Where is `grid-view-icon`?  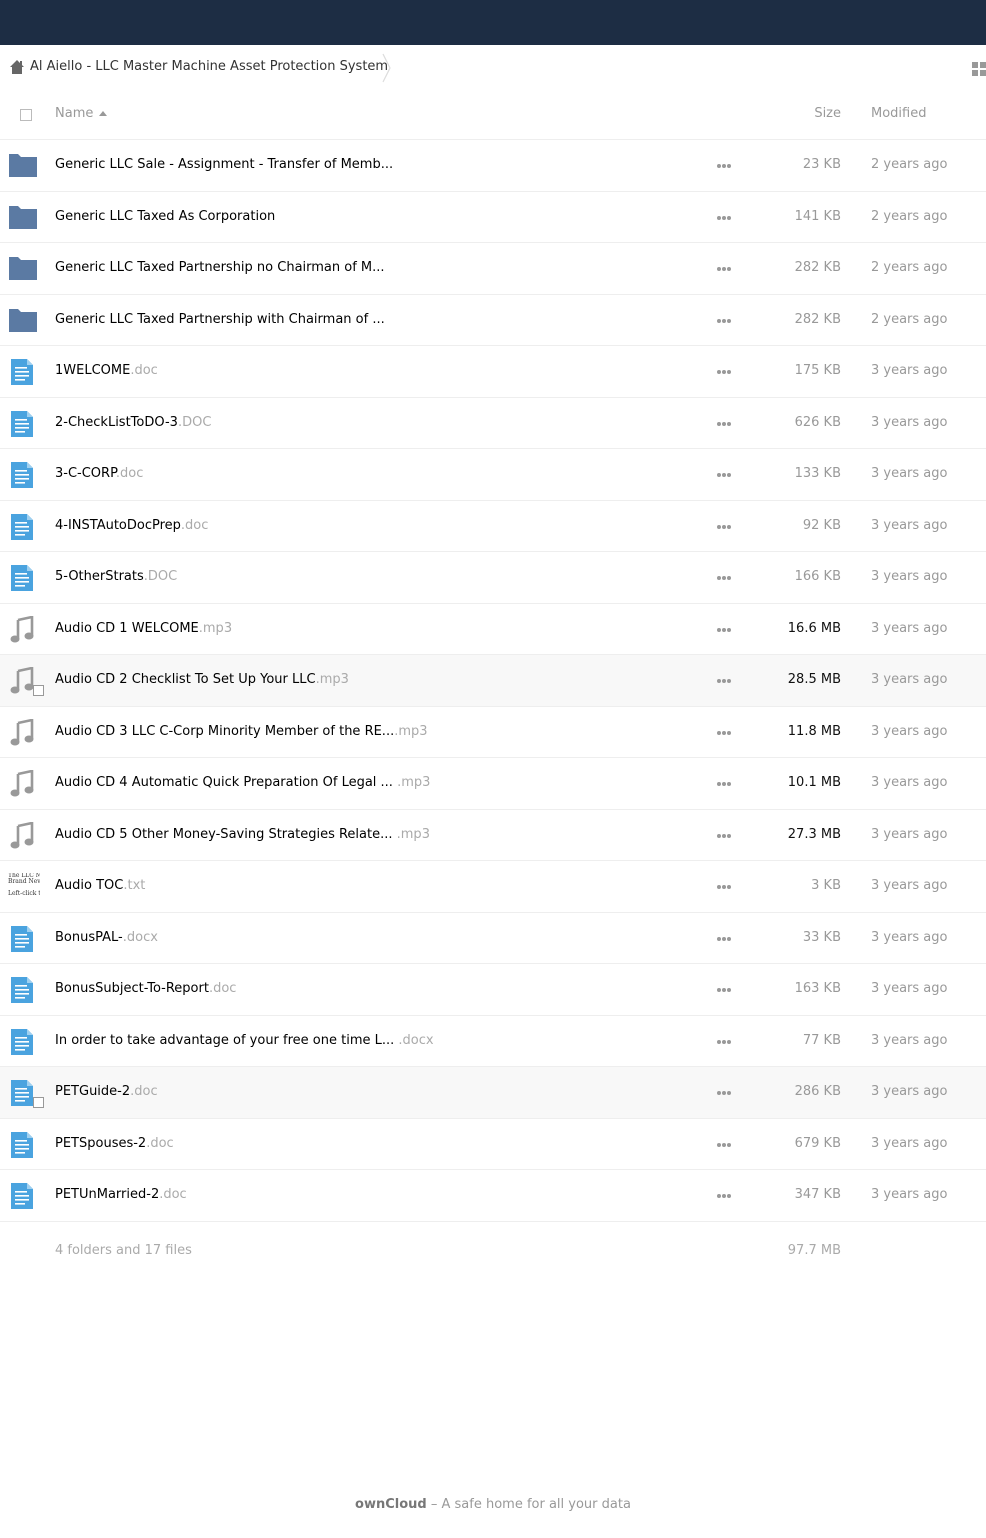 grid-view-icon is located at coordinates (979, 68).